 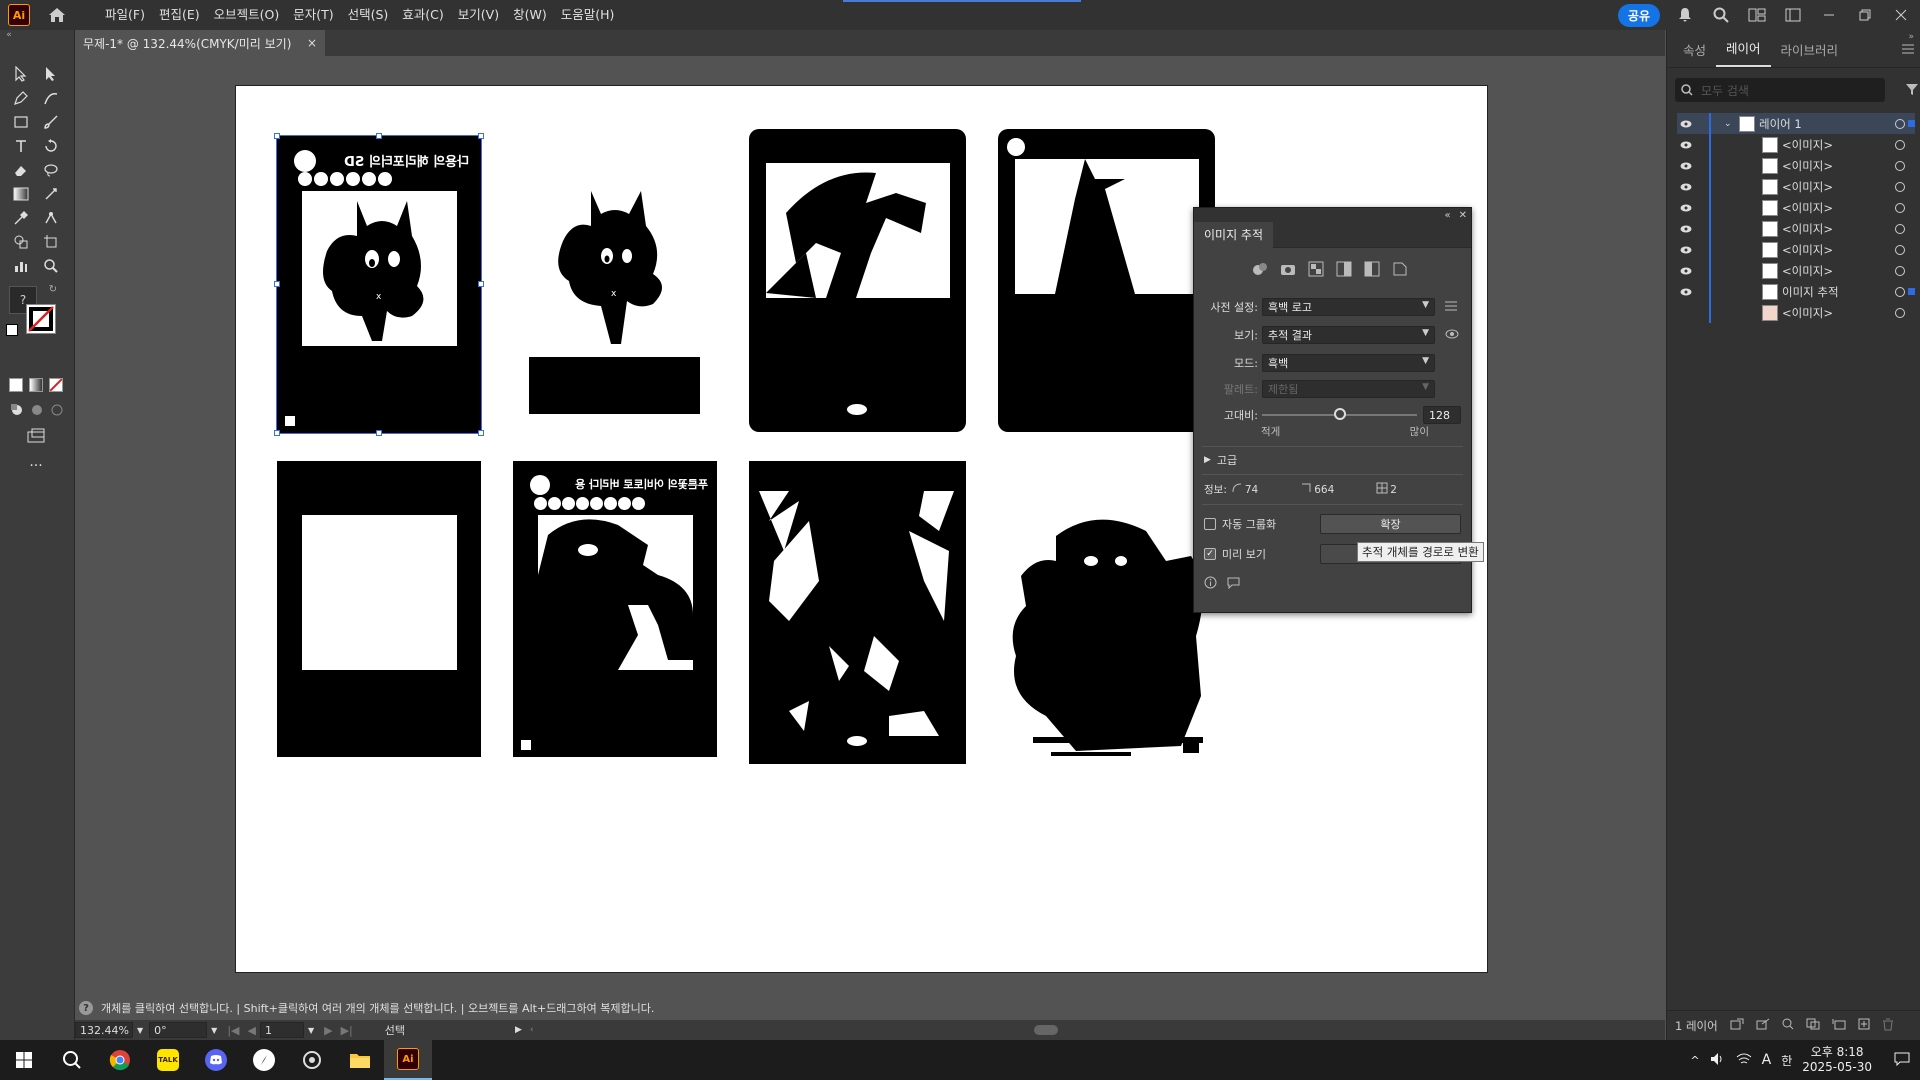 I want to click on shape-builder-tool-icon, so click(x=21, y=242).